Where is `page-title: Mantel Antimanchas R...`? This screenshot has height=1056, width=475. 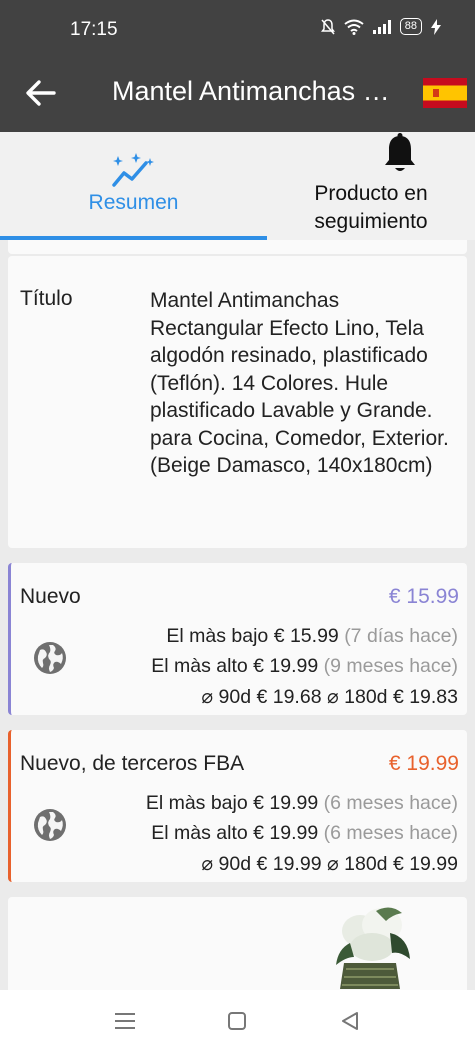
page-title: Mantel Antimanchas R... is located at coordinates (258, 91).